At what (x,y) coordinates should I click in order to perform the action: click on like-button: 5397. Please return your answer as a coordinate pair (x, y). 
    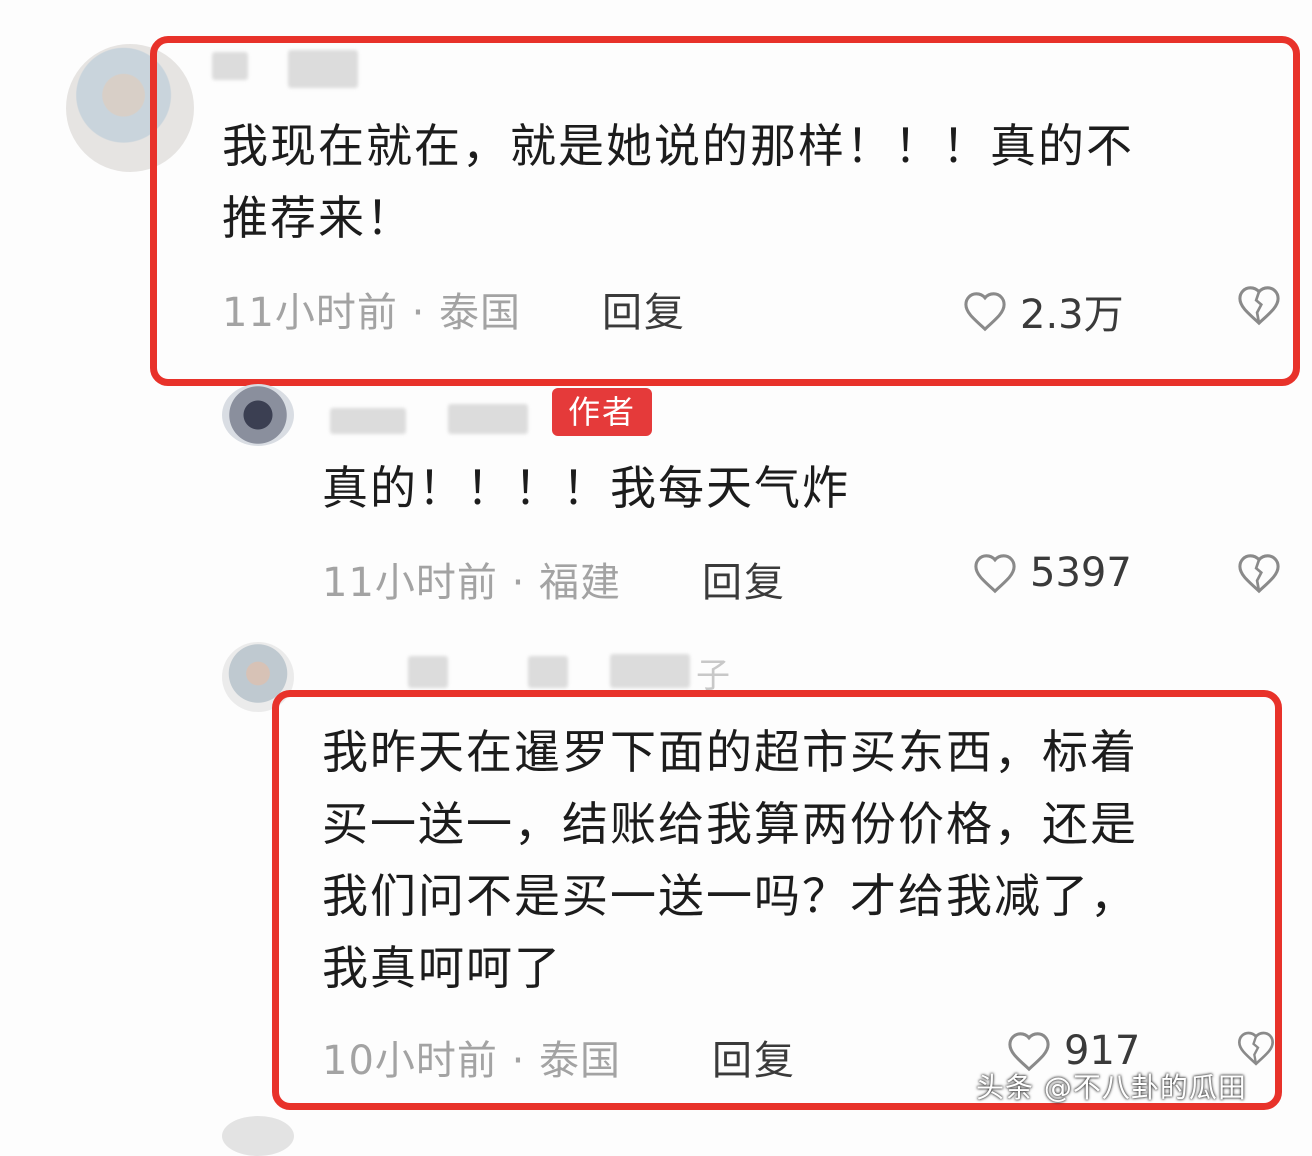
    Looking at the image, I should click on (1052, 573).